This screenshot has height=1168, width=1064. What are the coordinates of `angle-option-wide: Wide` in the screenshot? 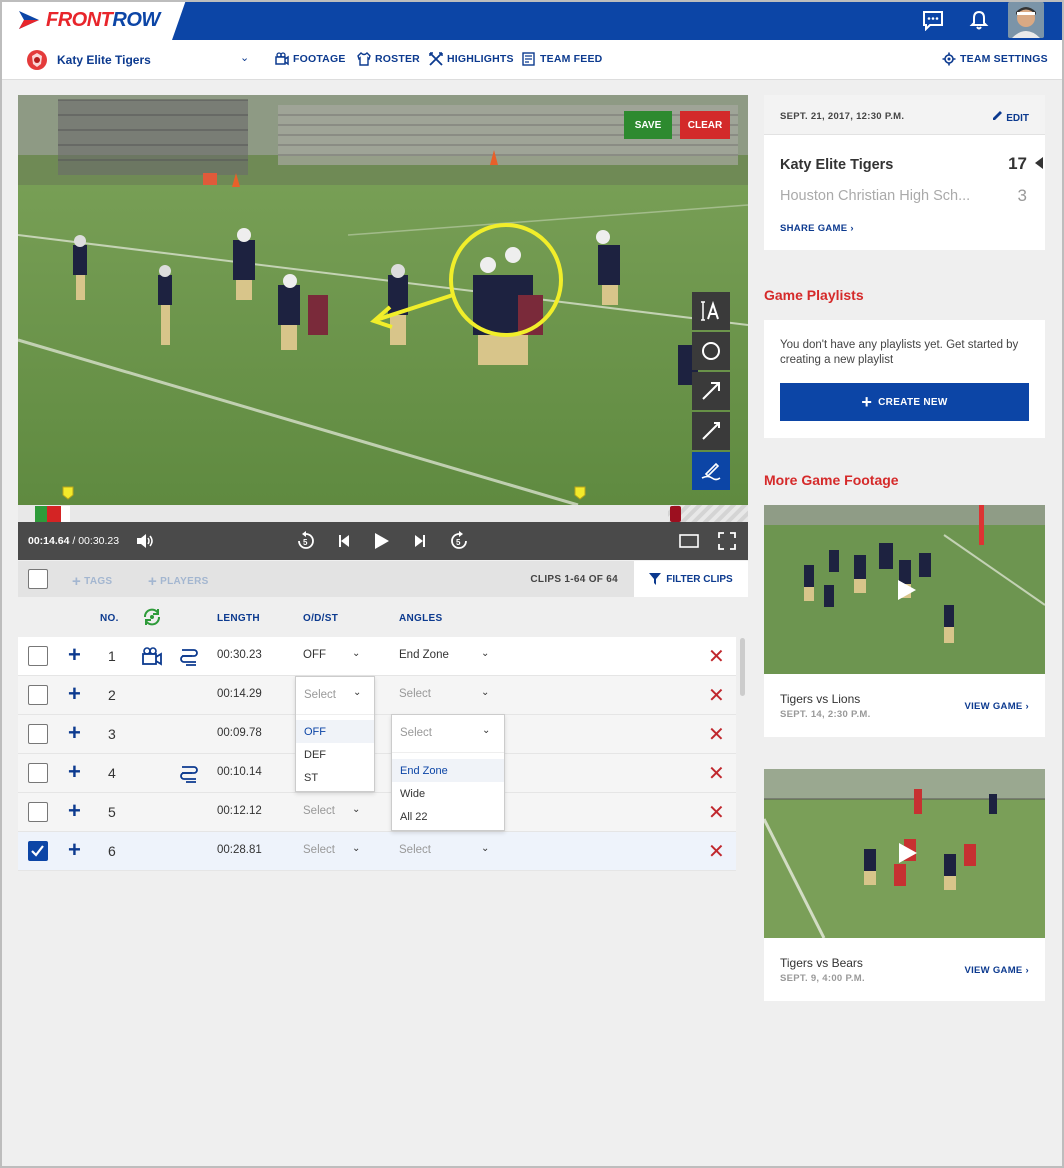 It's located at (448, 793).